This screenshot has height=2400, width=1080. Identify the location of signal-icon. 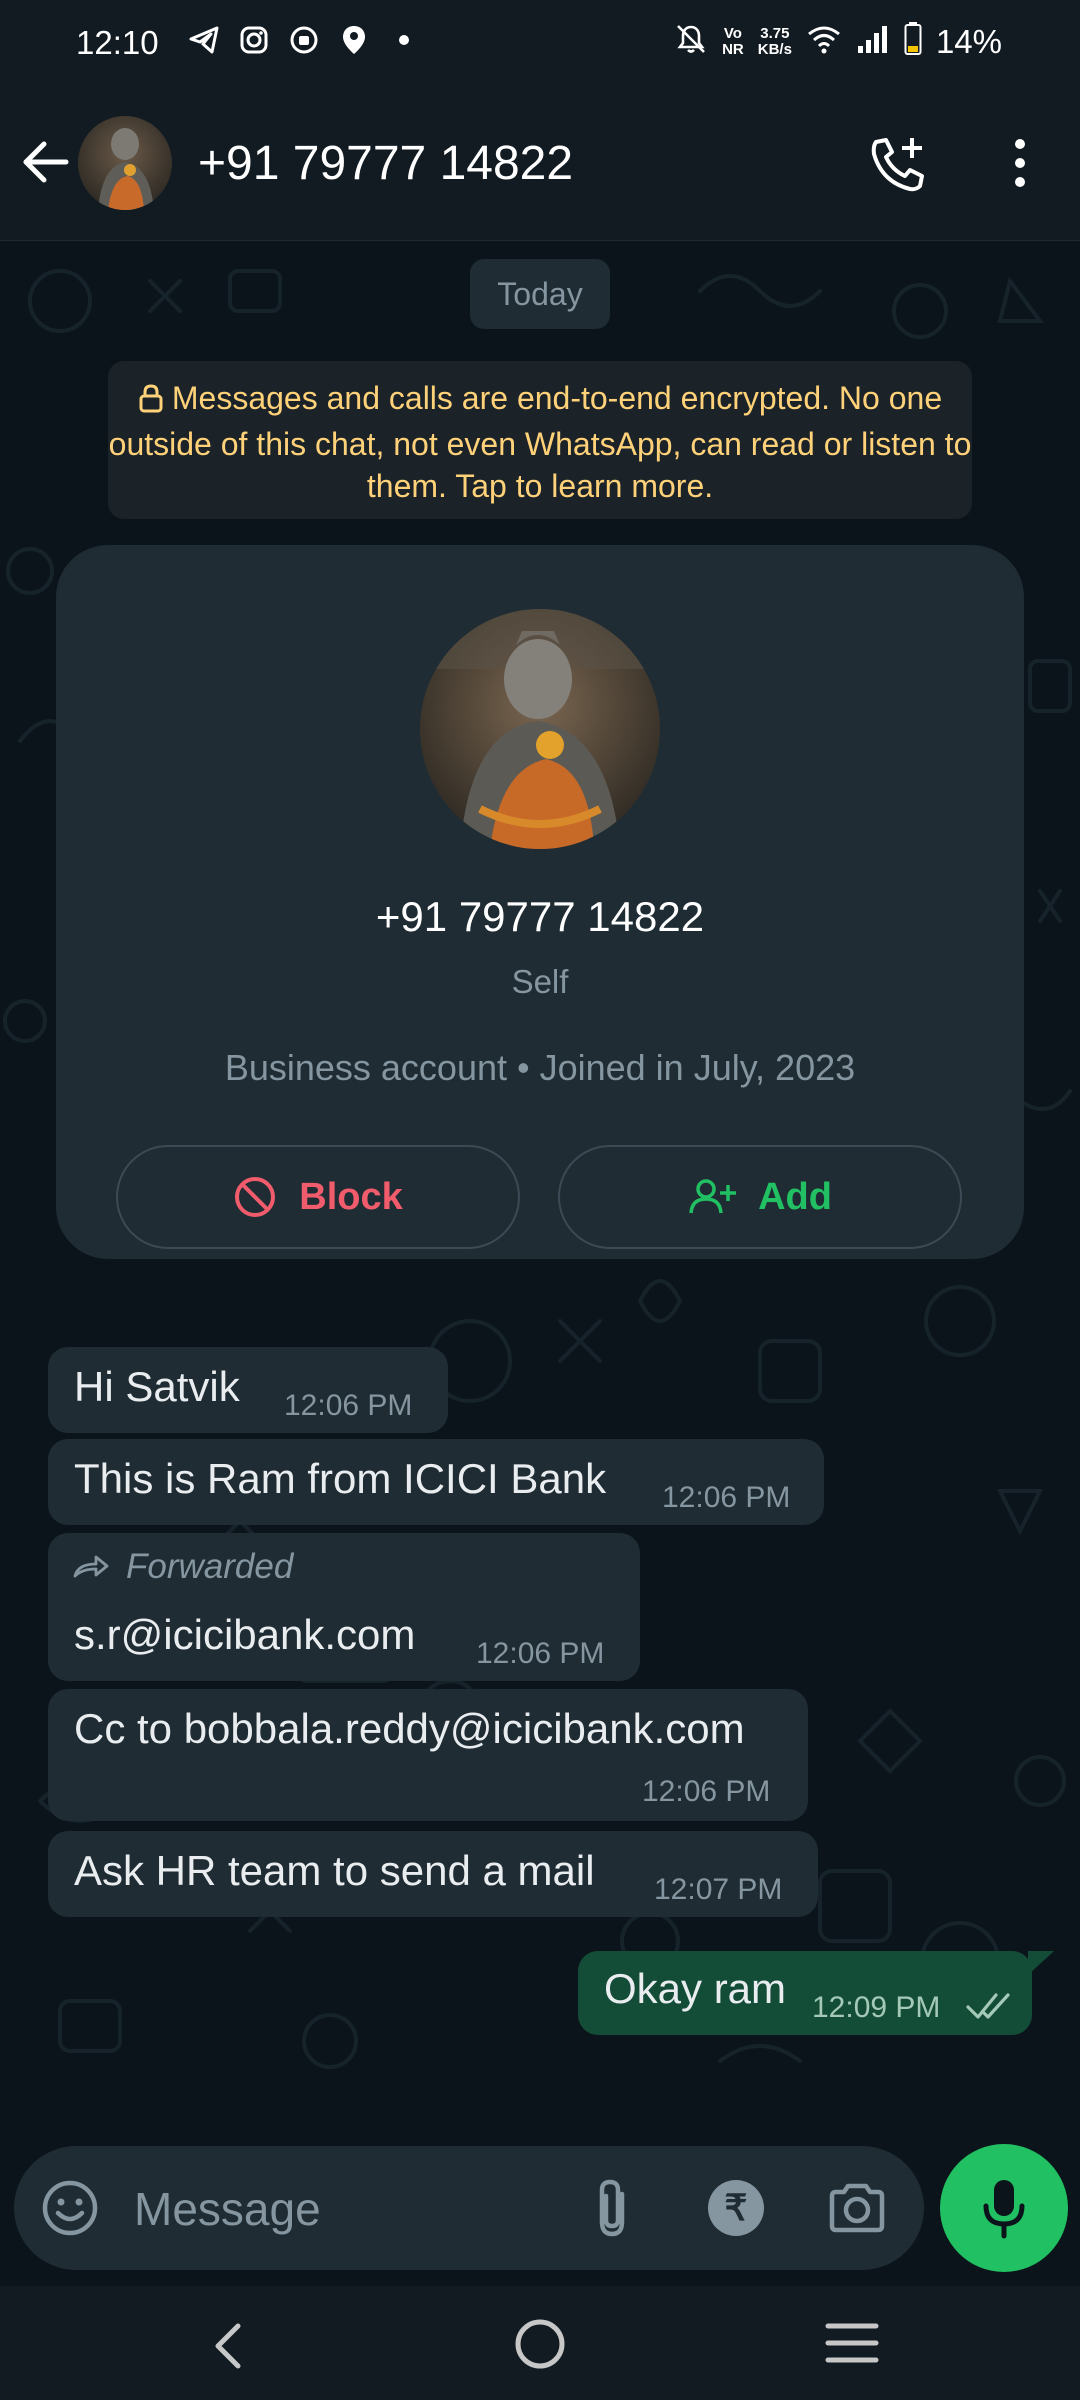
(873, 41).